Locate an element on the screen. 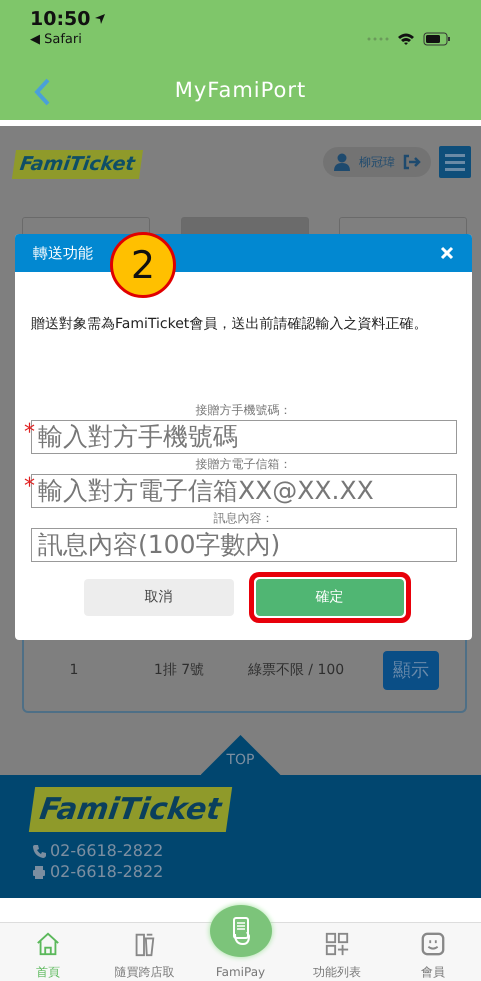 This screenshot has height=981, width=481. location-arrow-icon is located at coordinates (100, 19).